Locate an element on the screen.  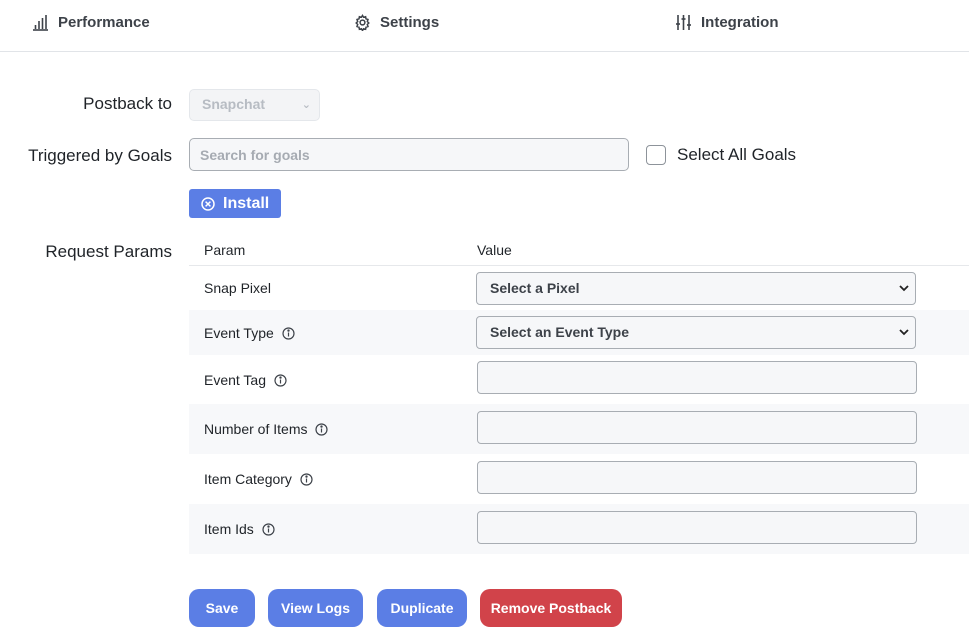
save-button: Save is located at coordinates (222, 608).